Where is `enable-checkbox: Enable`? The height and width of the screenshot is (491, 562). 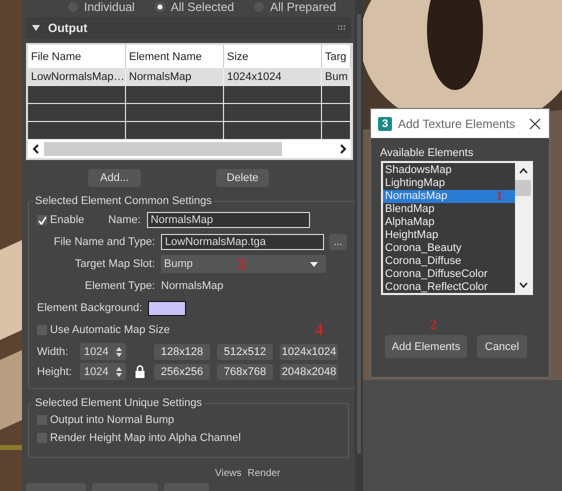
enable-checkbox: Enable is located at coordinates (60, 220).